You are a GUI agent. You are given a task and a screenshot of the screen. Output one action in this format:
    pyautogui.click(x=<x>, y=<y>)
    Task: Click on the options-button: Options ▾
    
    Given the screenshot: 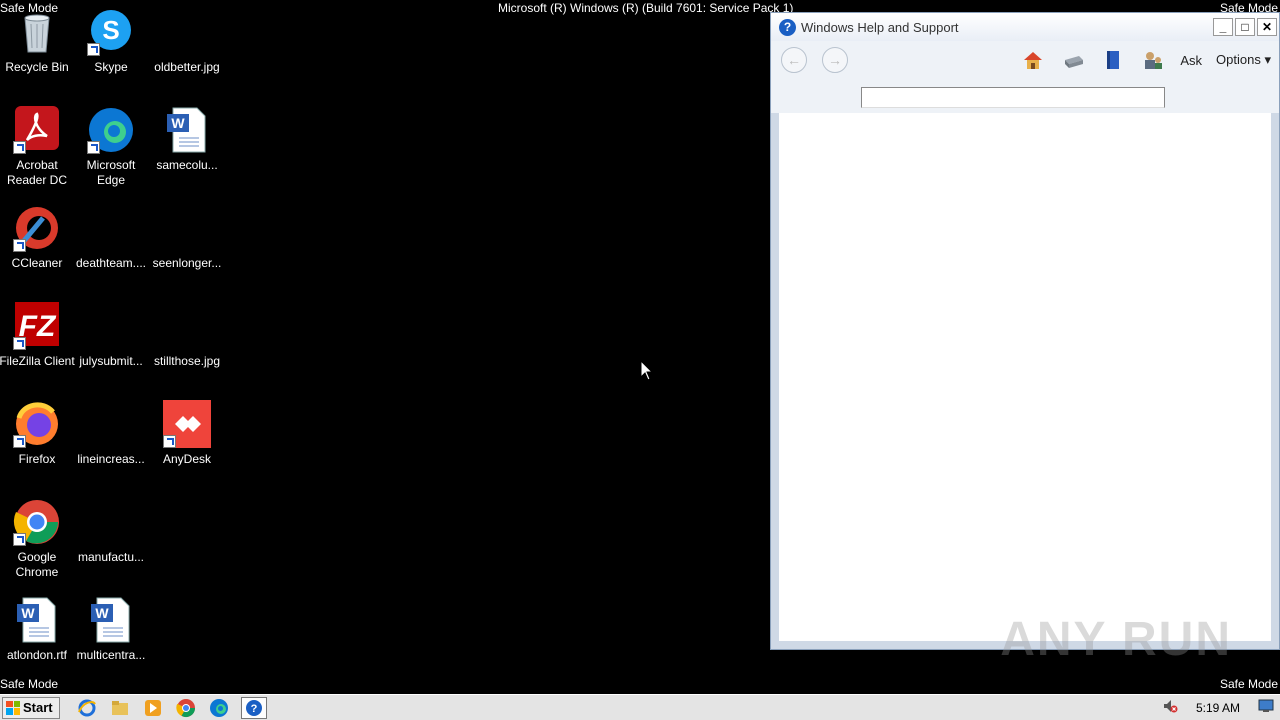 What is the action you would take?
    pyautogui.click(x=1243, y=60)
    